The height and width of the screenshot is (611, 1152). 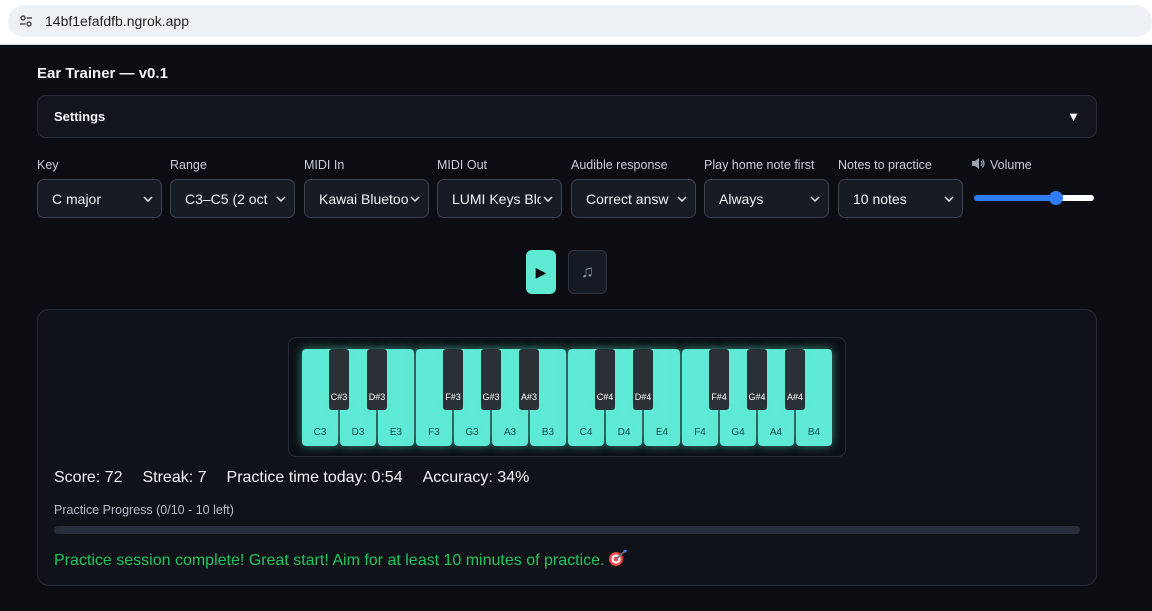 What do you see at coordinates (324, 165) in the screenshot?
I see `midi-in-label: MIDI In` at bounding box center [324, 165].